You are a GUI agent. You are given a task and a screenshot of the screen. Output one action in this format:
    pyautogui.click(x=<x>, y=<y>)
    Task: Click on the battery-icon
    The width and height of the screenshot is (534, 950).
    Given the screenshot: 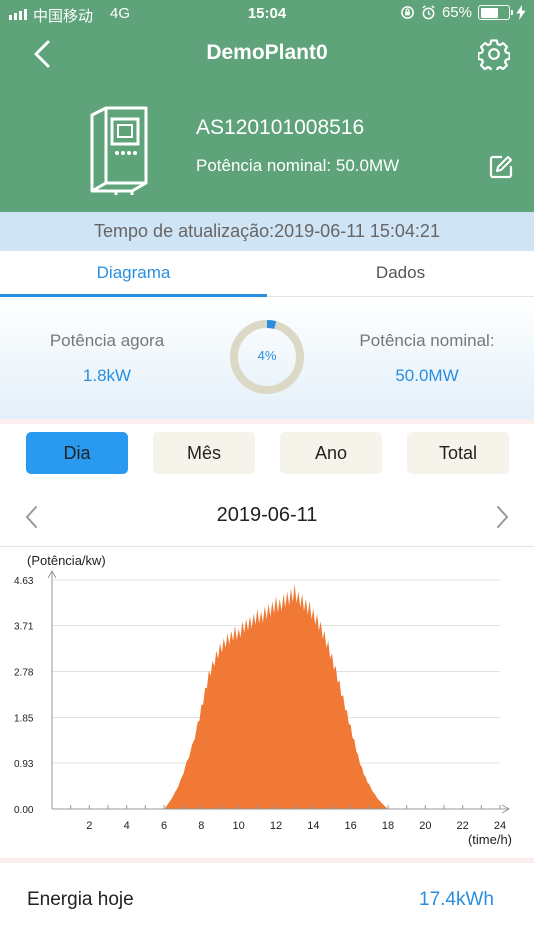 What is the action you would take?
    pyautogui.click(x=495, y=12)
    